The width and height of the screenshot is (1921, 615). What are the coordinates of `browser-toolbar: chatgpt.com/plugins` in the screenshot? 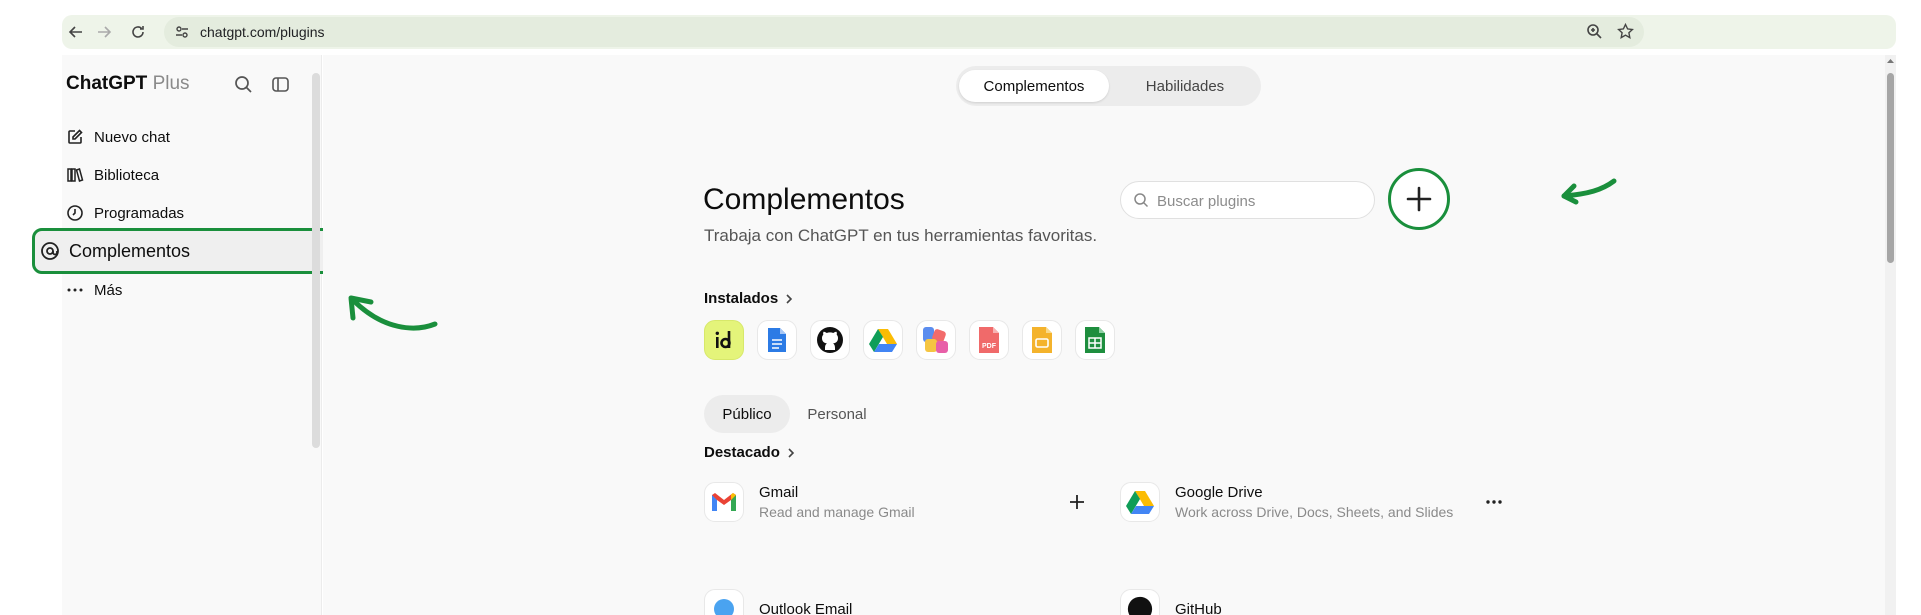 It's located at (979, 32).